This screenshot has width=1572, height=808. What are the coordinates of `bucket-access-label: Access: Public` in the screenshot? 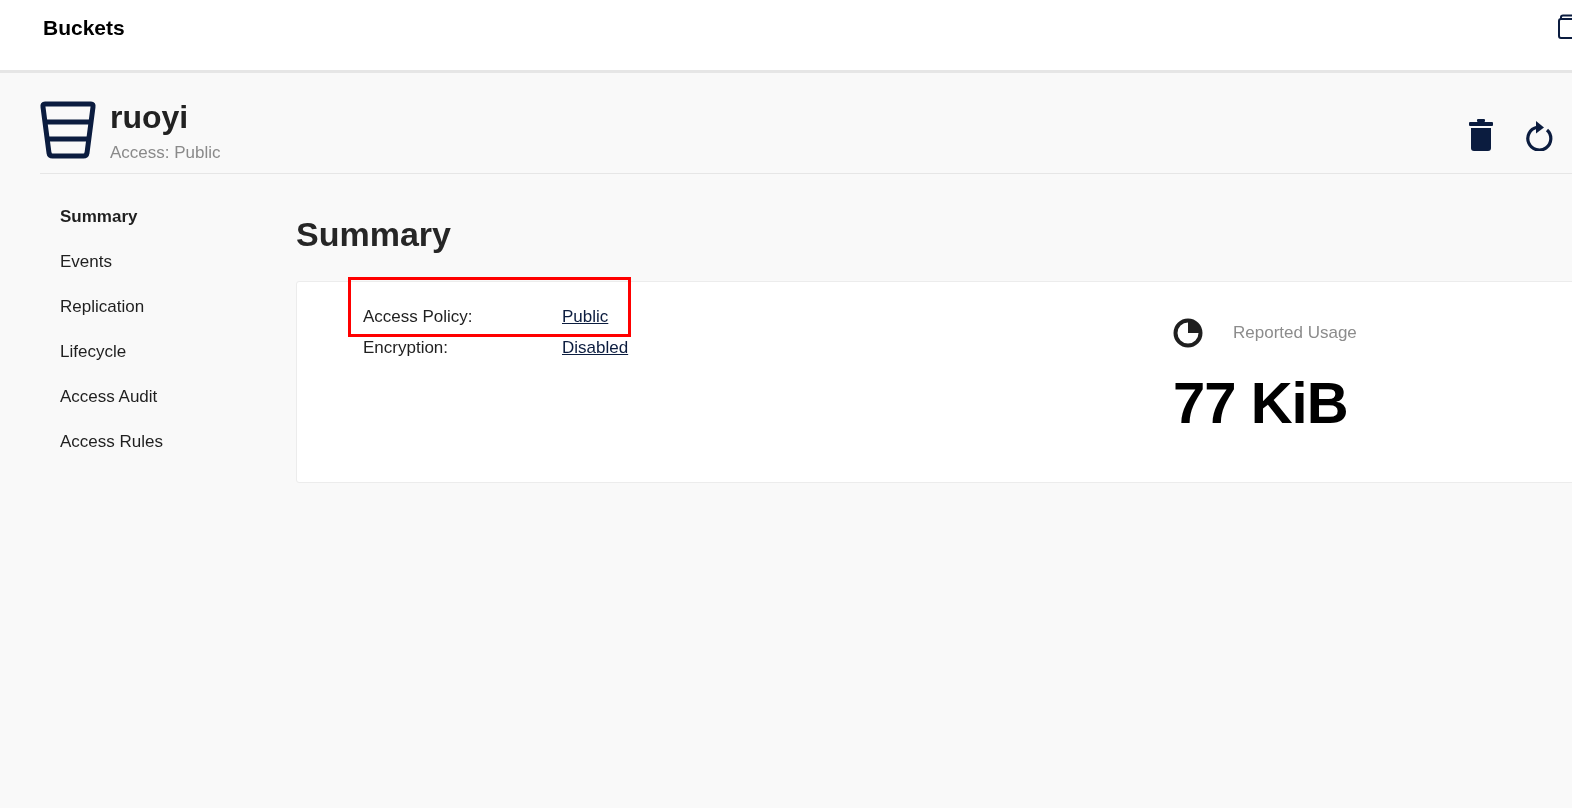 It's located at (165, 153).